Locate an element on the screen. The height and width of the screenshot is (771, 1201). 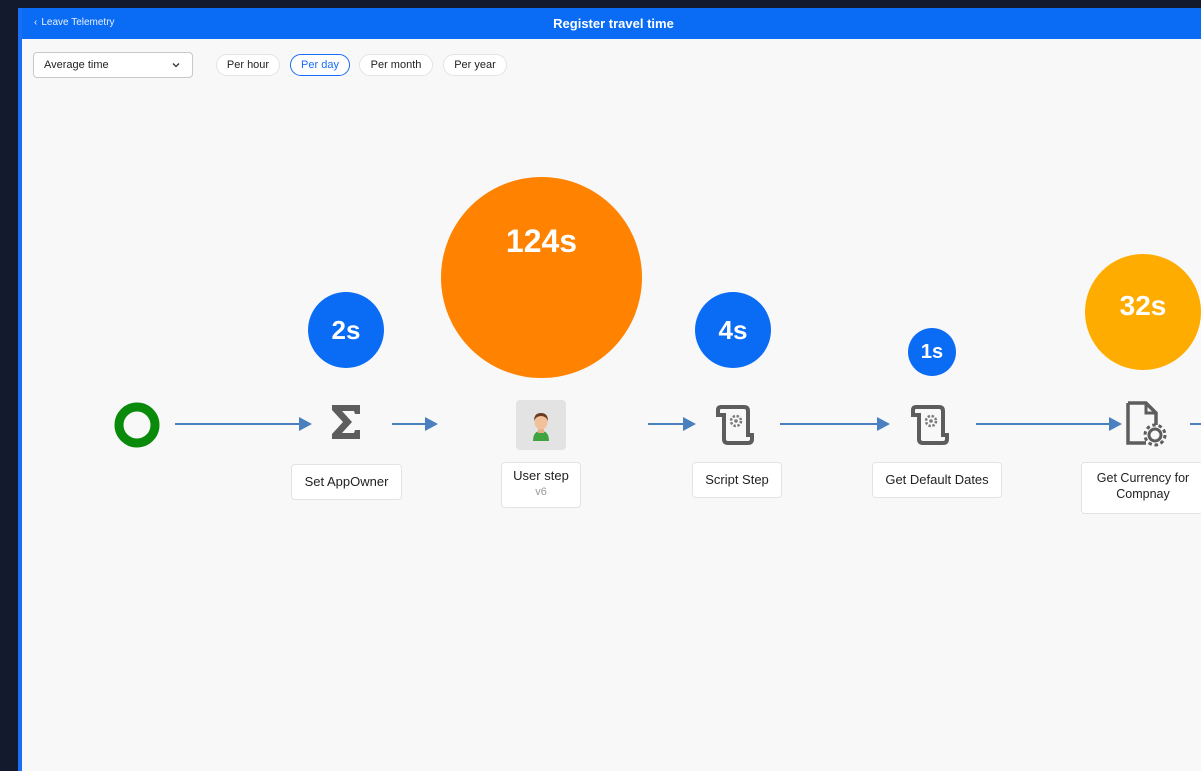
sigma-icon is located at coordinates (346, 422).